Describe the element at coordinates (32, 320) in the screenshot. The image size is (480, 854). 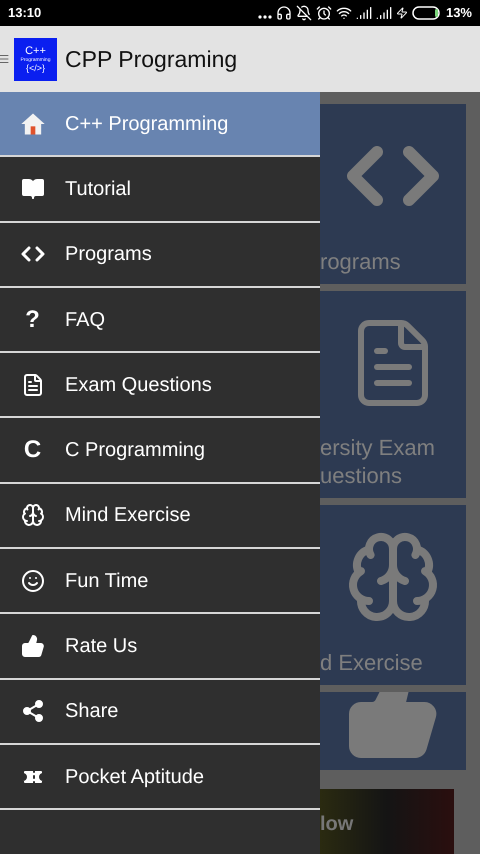
I see `glyph-icon: ?` at that location.